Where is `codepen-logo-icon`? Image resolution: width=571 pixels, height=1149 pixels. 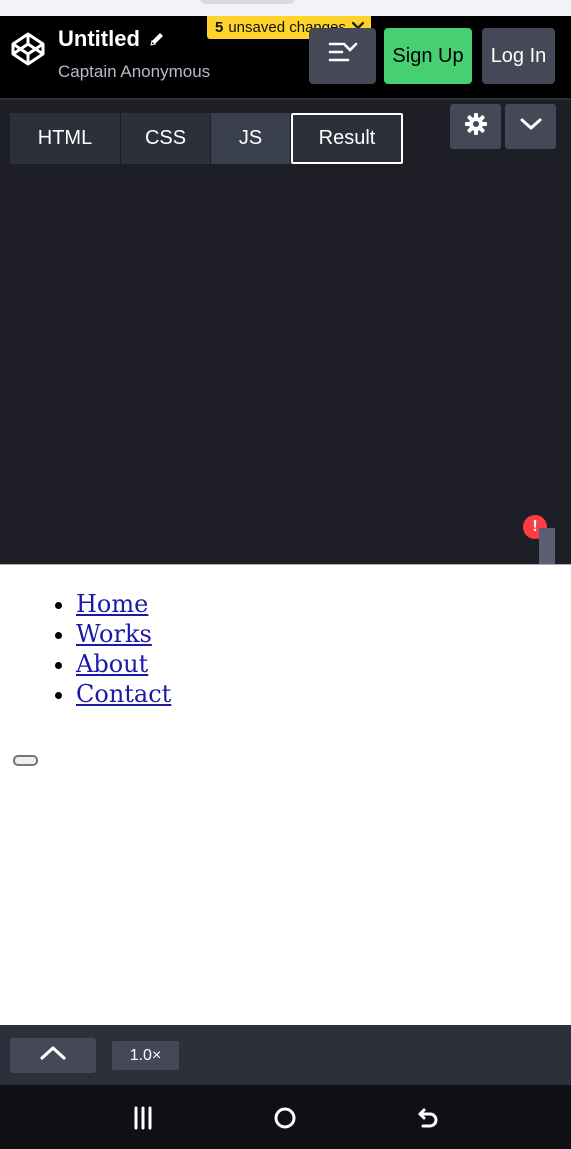 codepen-logo-icon is located at coordinates (28, 49).